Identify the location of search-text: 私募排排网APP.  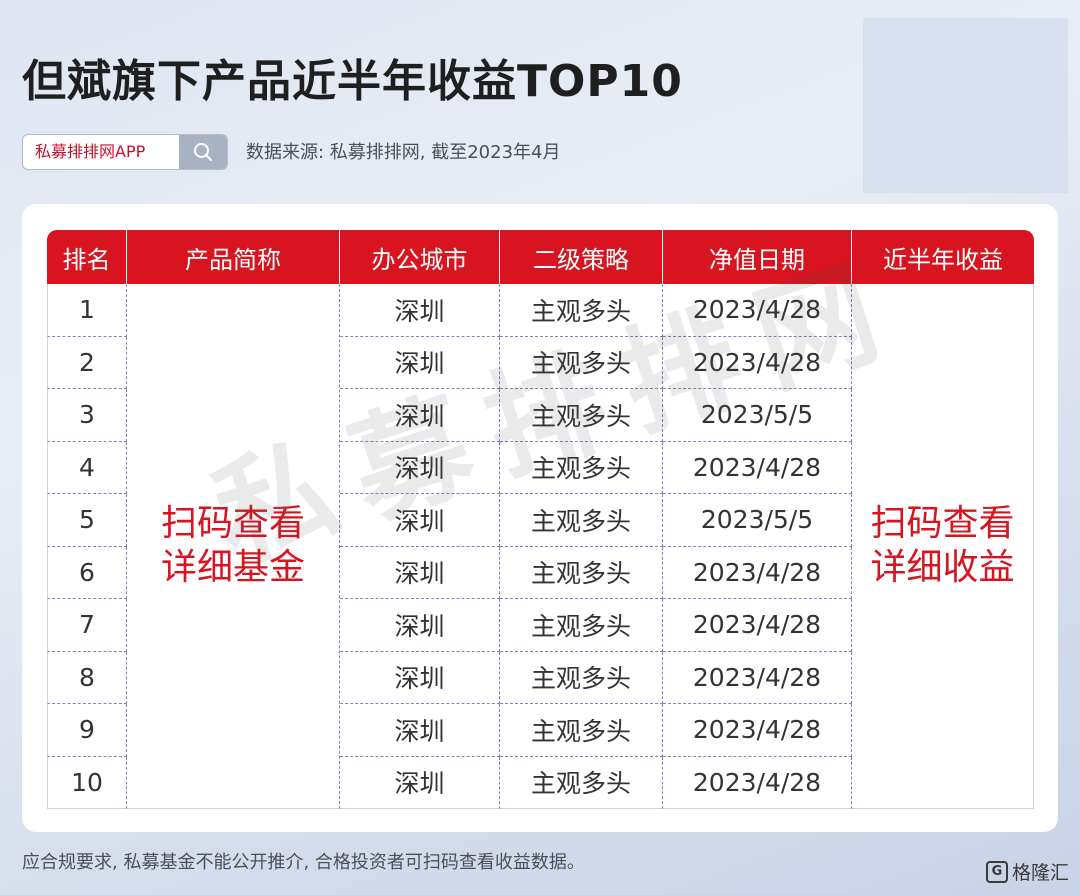
(90, 151).